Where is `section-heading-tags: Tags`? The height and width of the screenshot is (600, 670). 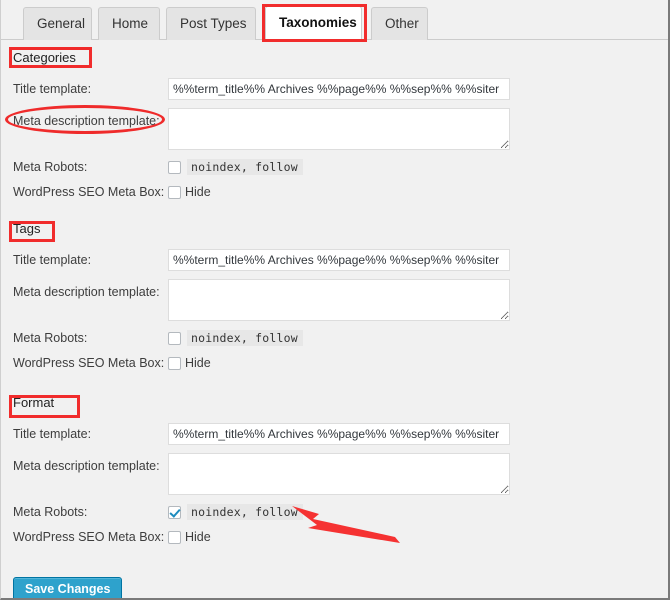
section-heading-tags: Tags is located at coordinates (27, 228).